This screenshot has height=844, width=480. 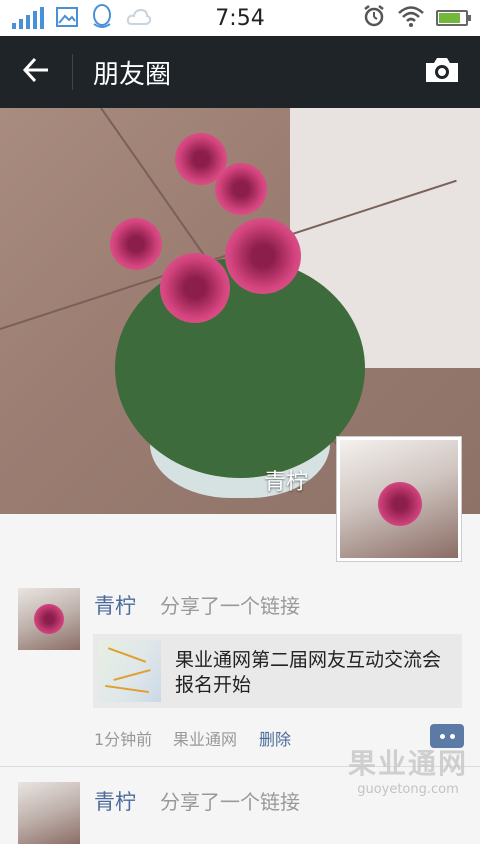 I want to click on back-button, so click(x=36, y=72).